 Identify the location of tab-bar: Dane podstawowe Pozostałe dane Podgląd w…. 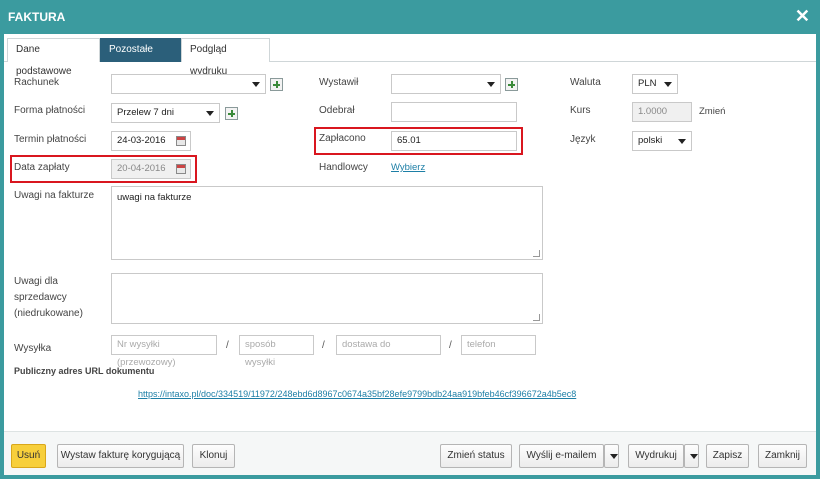
(410, 57).